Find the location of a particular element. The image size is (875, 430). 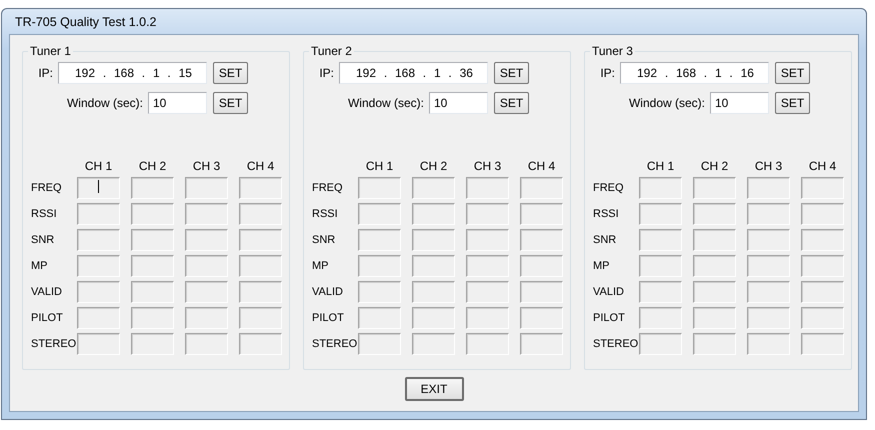

group-title: Tuner 1 is located at coordinates (50, 51).